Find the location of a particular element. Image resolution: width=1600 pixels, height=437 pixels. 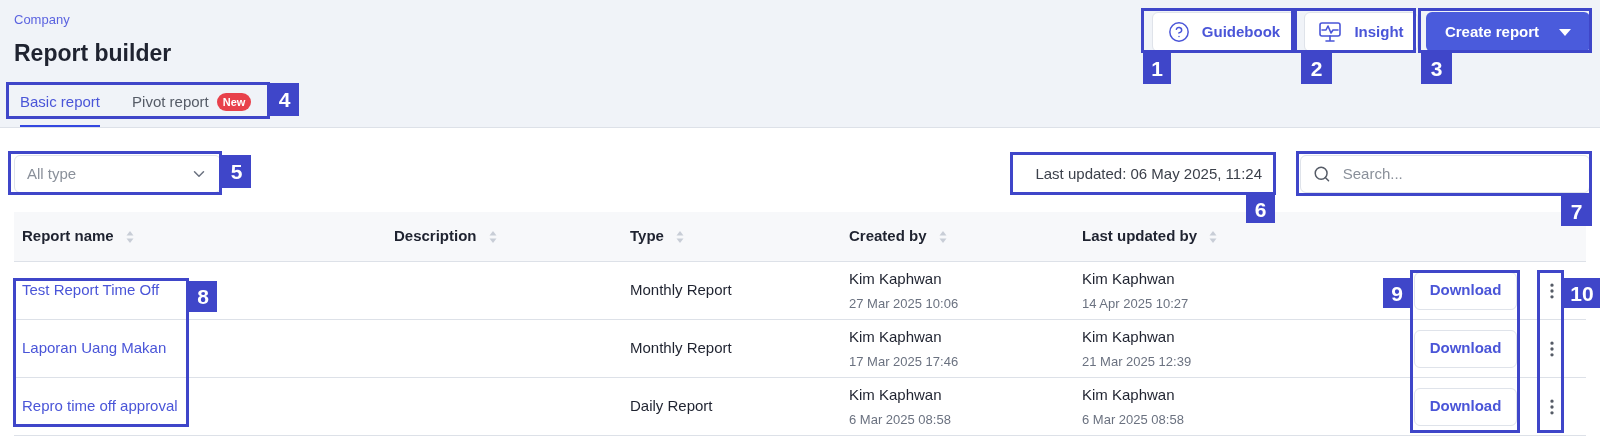

page-title: Report builder is located at coordinates (93, 53).